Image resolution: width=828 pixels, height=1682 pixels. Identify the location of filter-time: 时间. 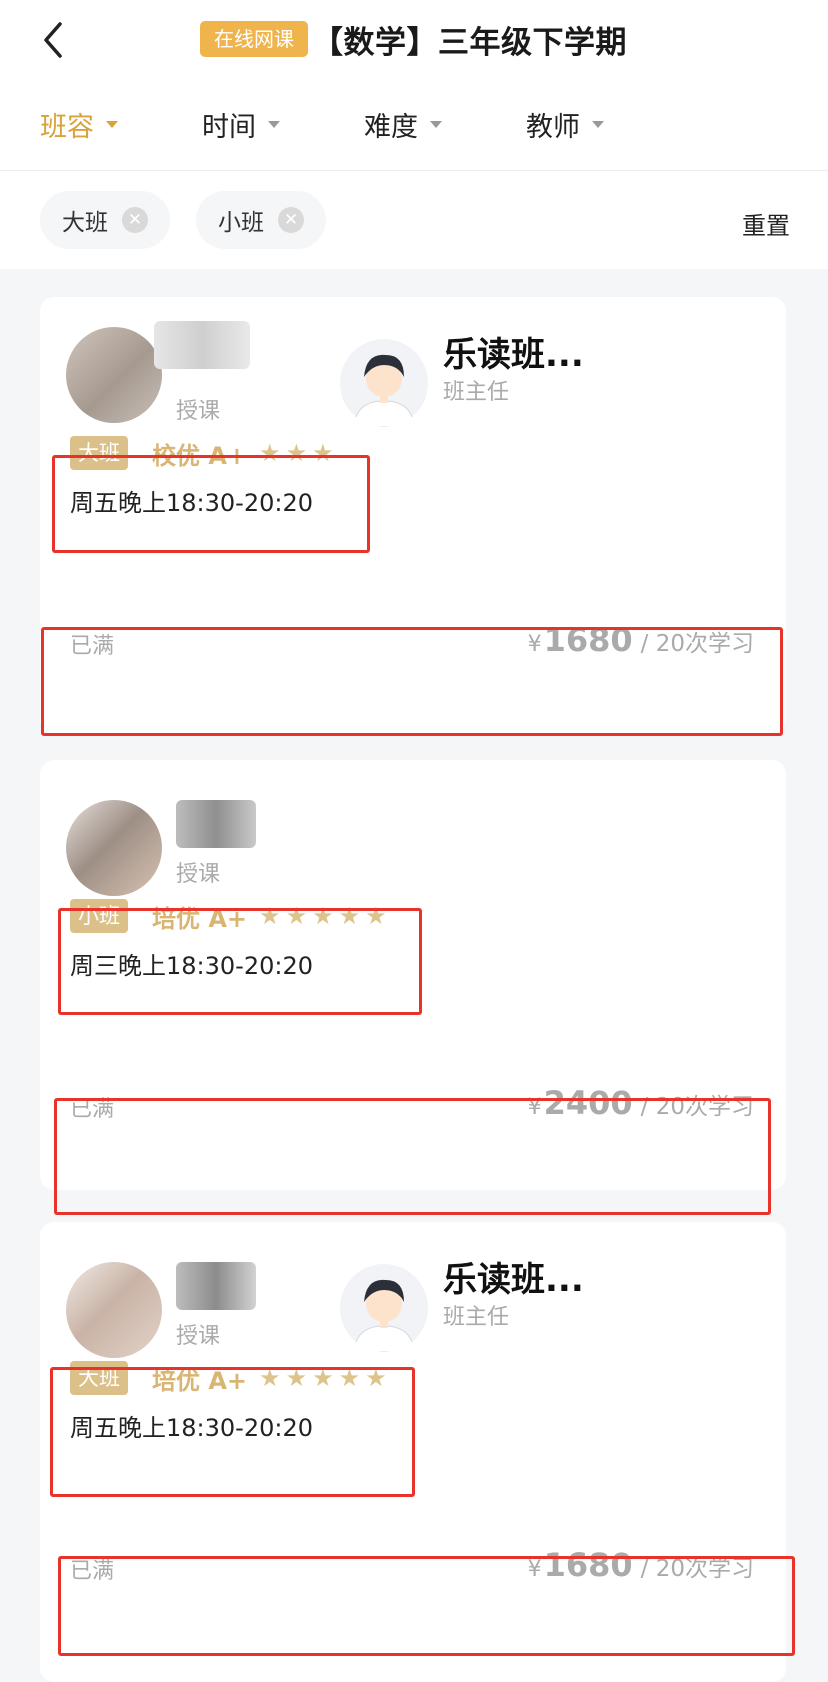
(241, 124).